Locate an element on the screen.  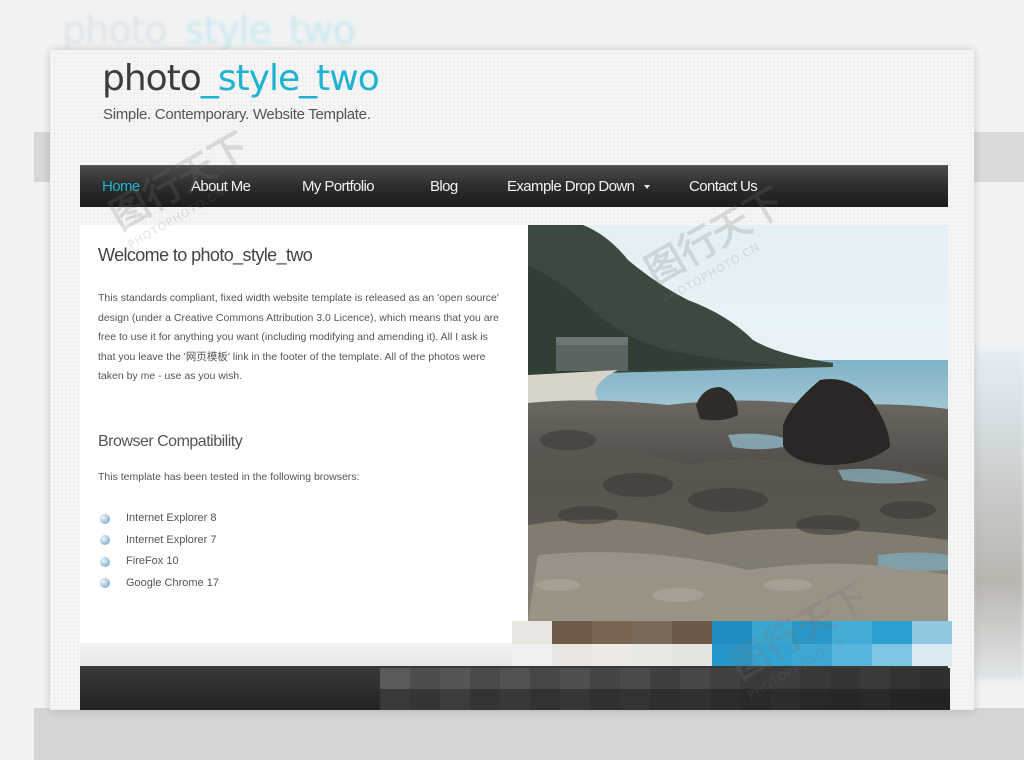
nav-item-contact-us: Contact Us is located at coordinates (723, 187).